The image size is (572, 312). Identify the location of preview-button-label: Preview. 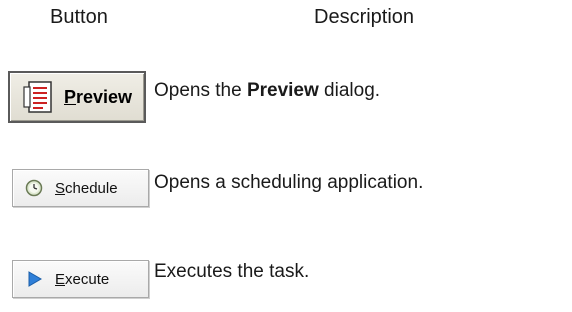
(98, 96).